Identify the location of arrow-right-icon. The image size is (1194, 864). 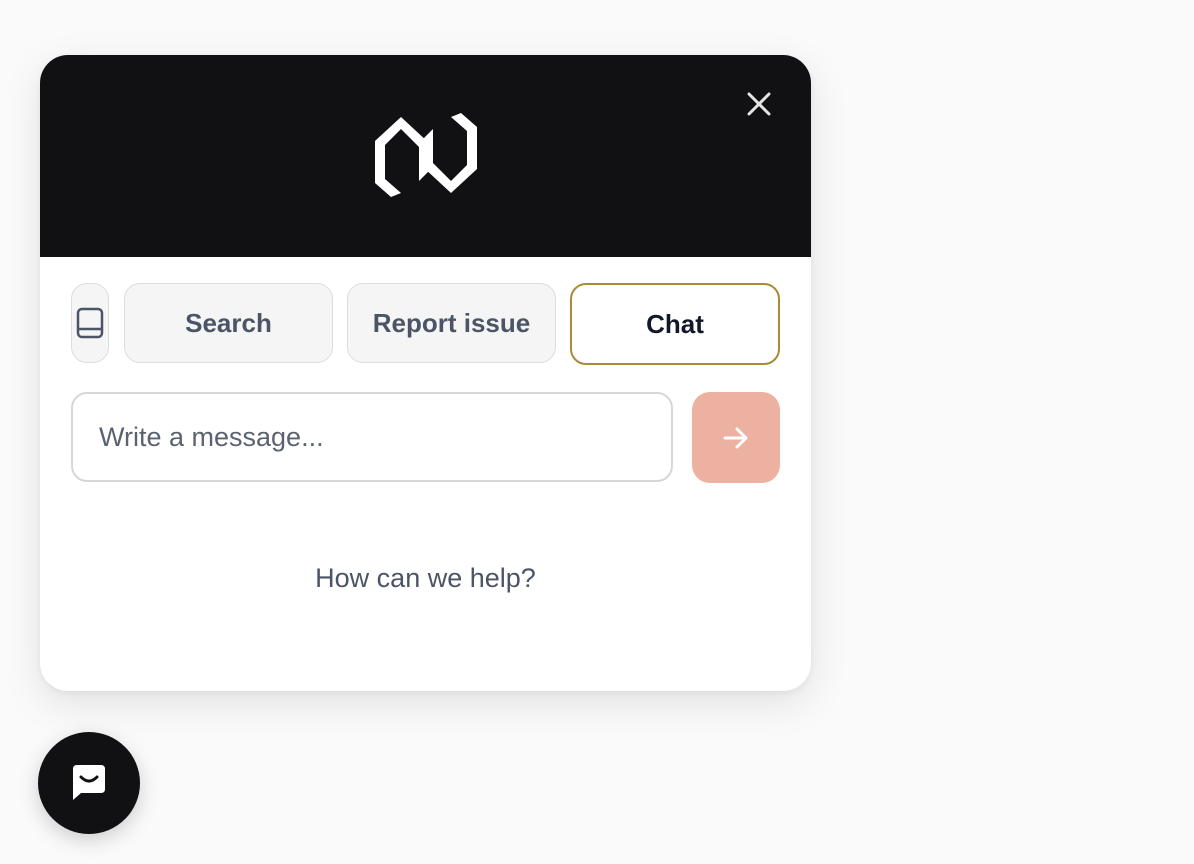
(735, 437).